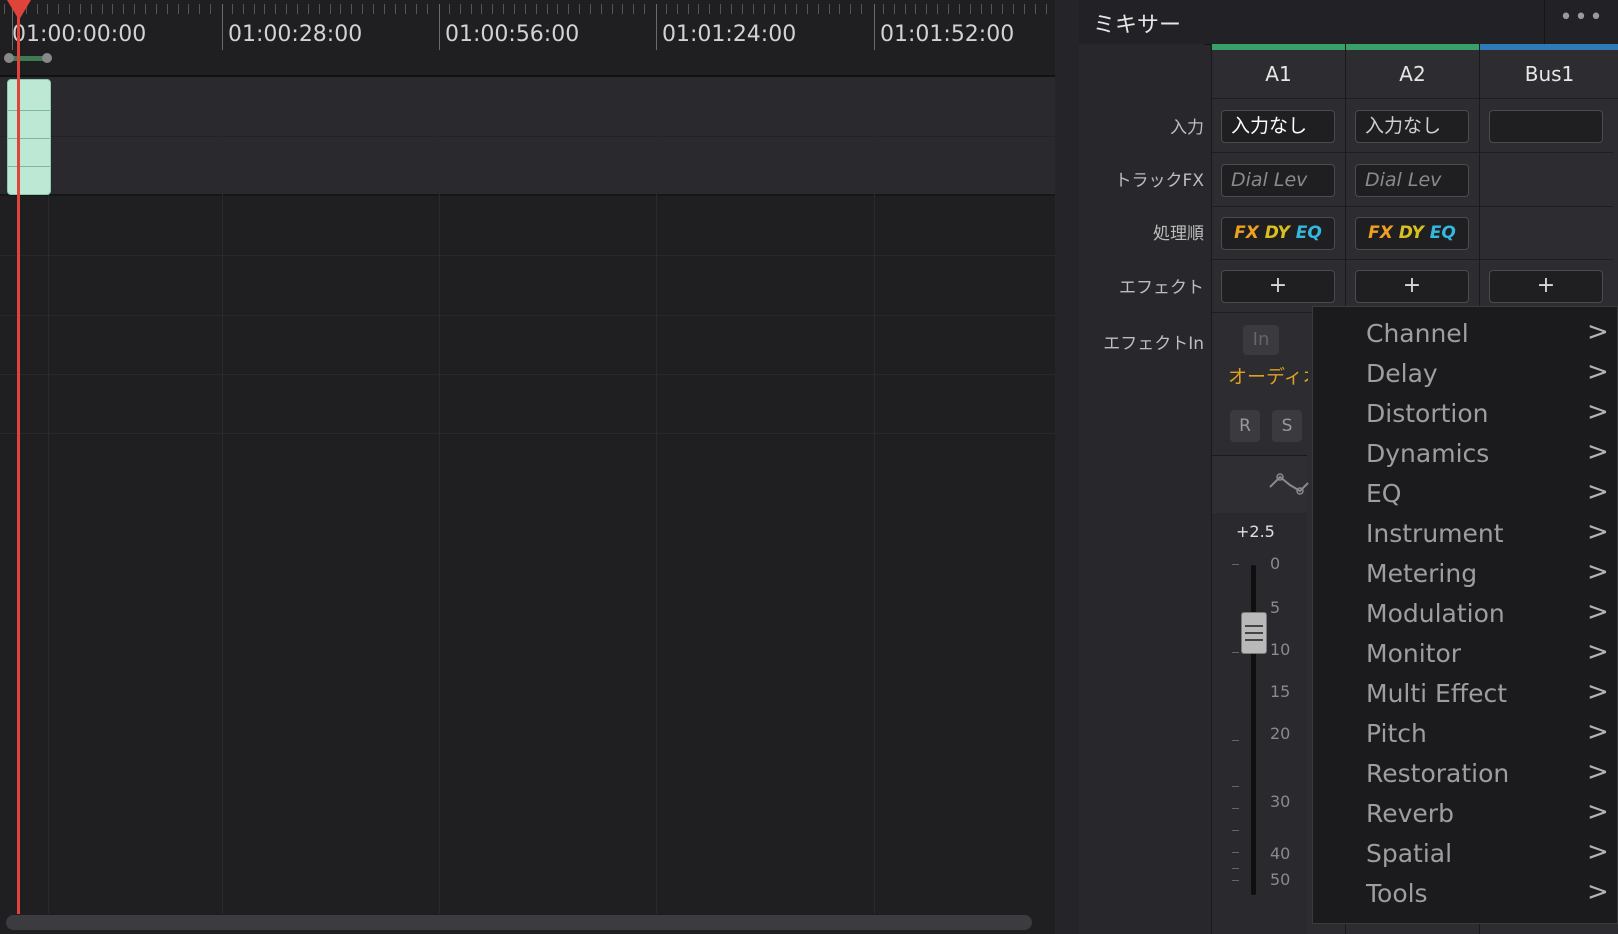 The image size is (1618, 934). I want to click on menu-item-monitor: Monitor >, so click(1465, 655).